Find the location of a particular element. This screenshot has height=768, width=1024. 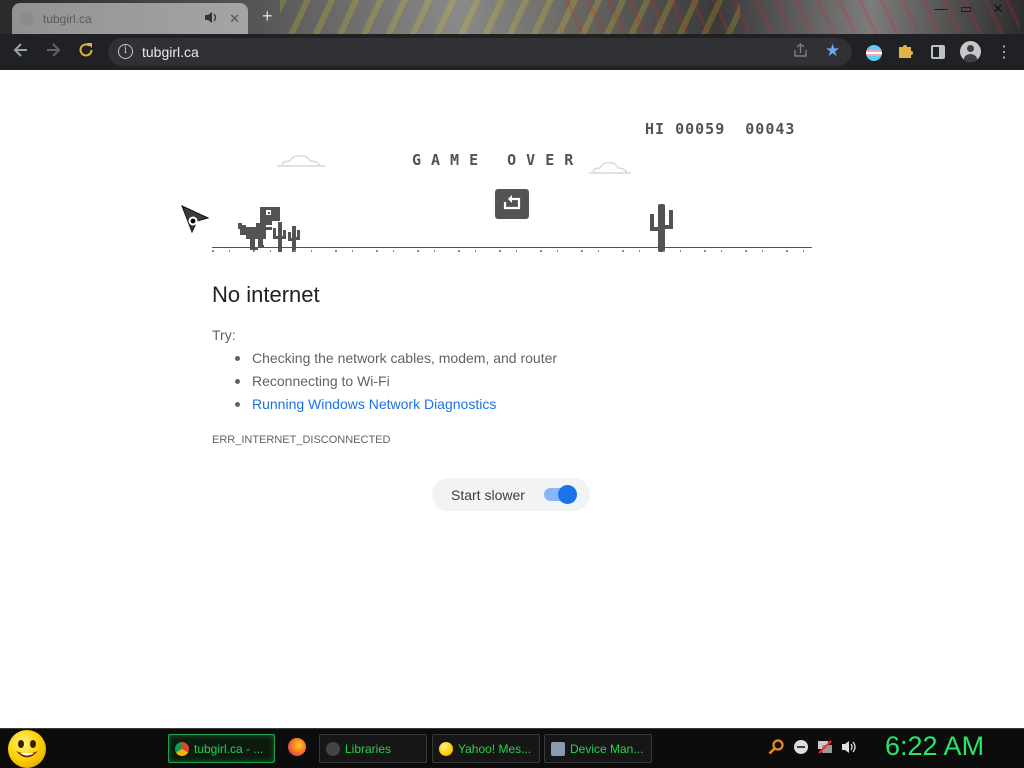

start-slower-label: Start slower is located at coordinates (488, 495).